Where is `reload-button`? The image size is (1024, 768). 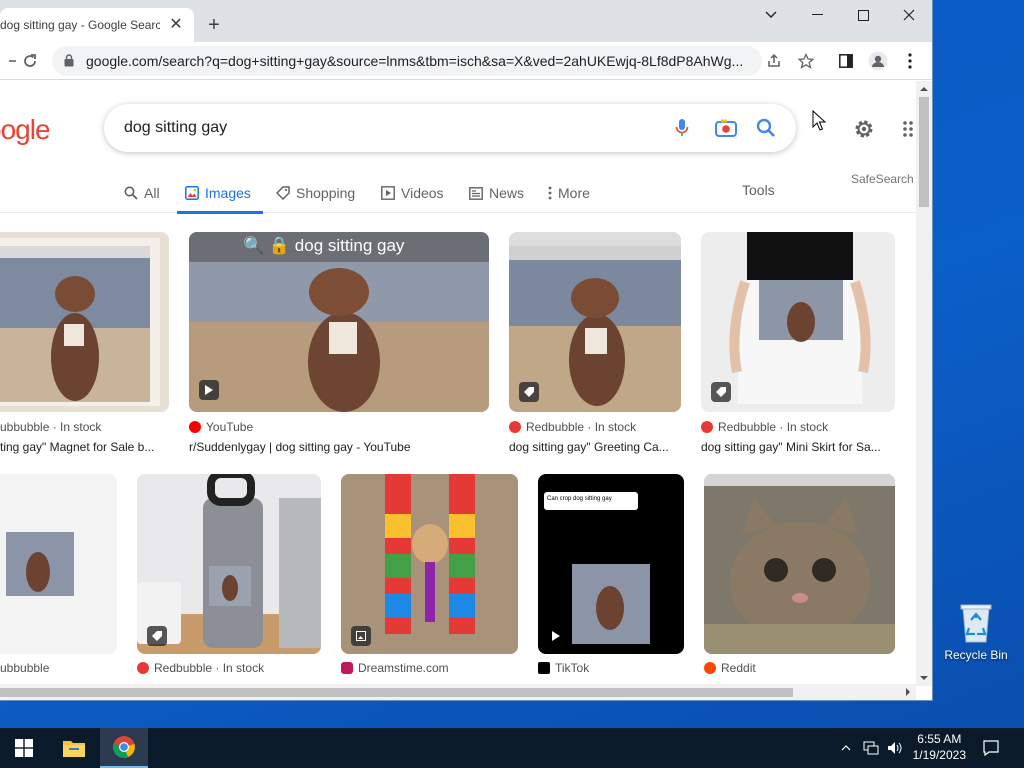
reload-button is located at coordinates (30, 61).